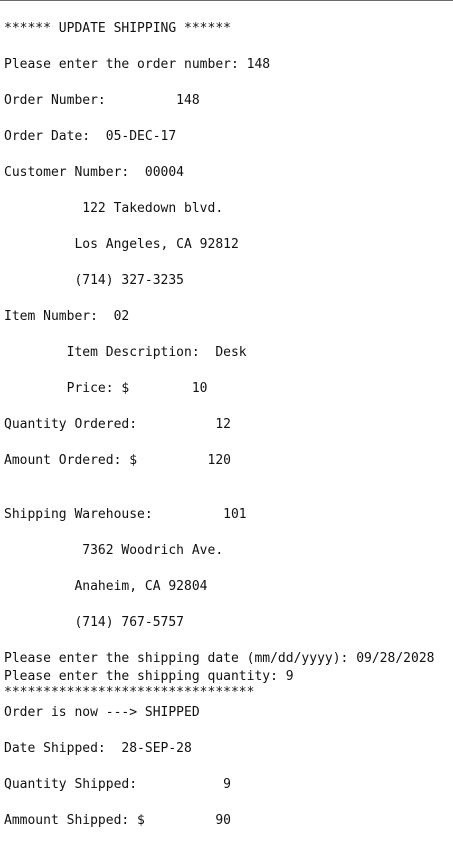 The image size is (453, 845). Describe the element at coordinates (117, 424) in the screenshot. I see `quantity-ordered-line: Quantity Ordered: 12` at that location.